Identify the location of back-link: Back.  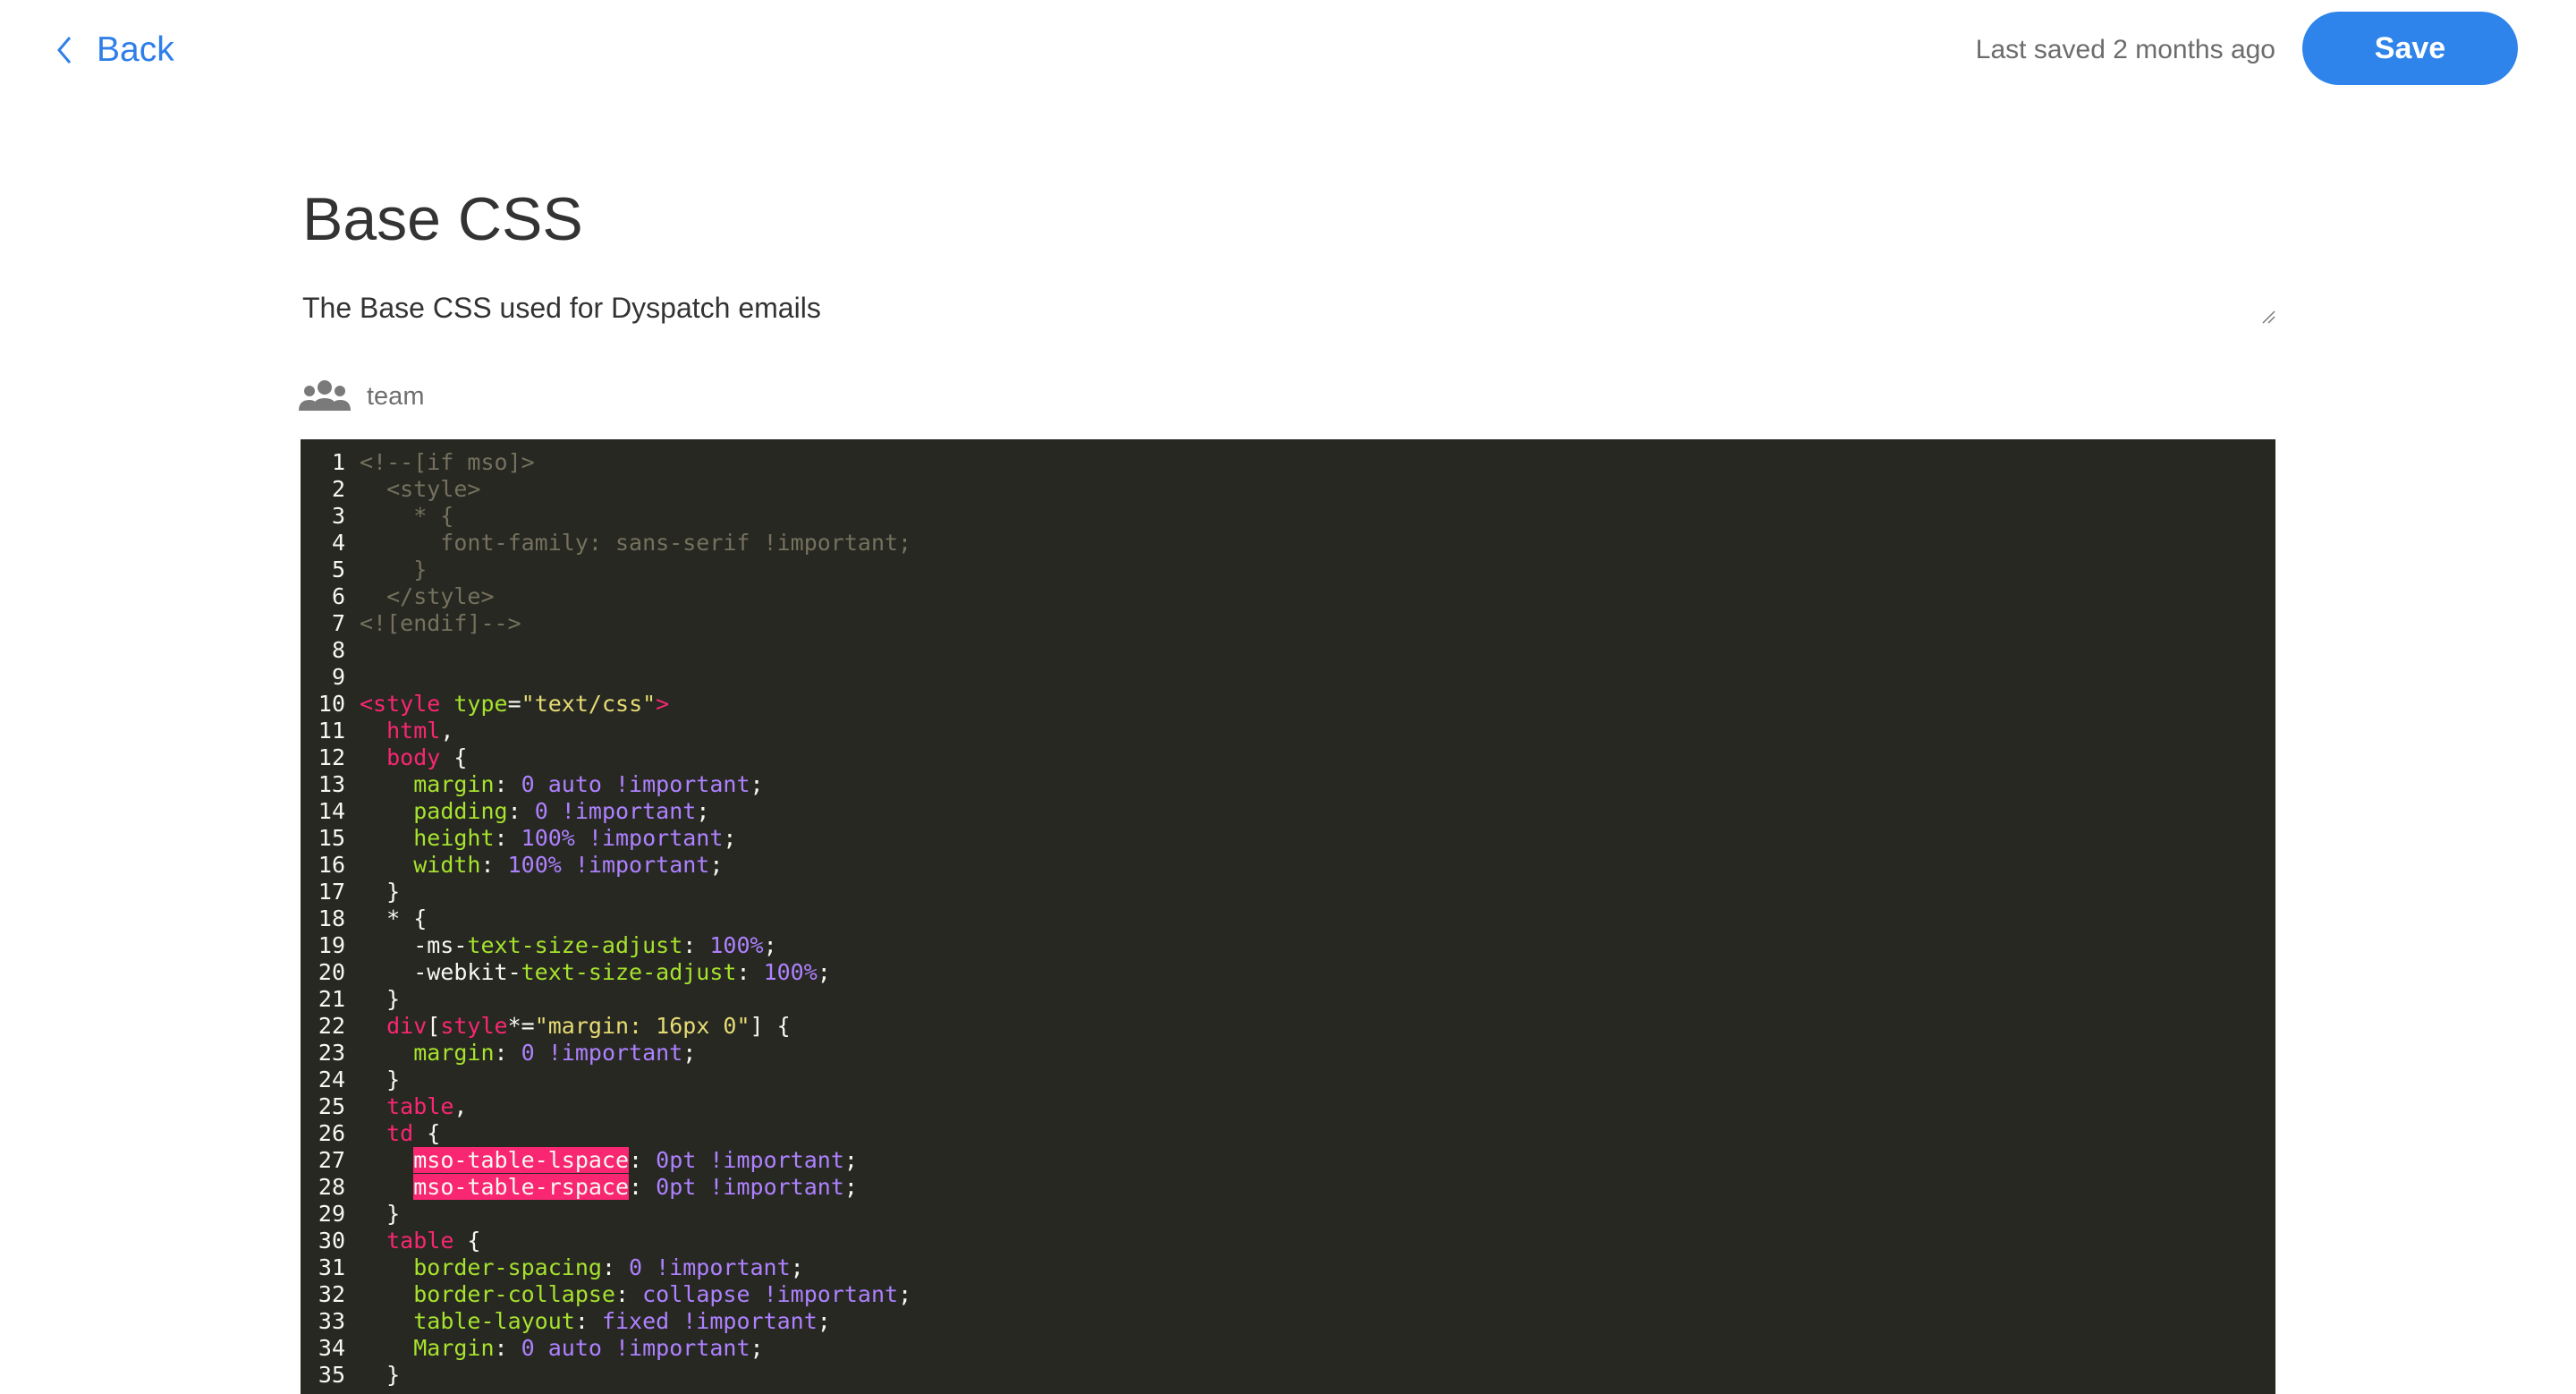
(114, 50).